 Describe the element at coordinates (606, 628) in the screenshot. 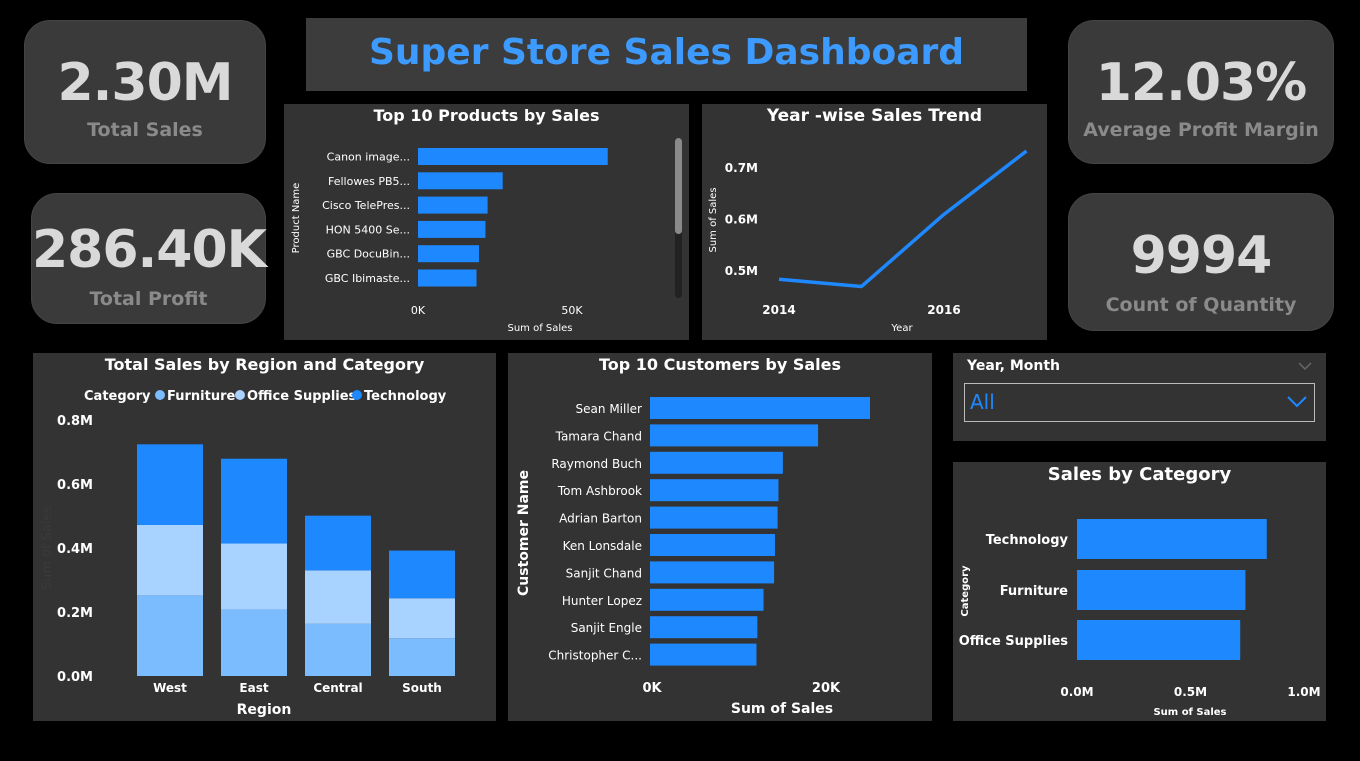

I see `customer-label: Sanjit Engle` at that location.